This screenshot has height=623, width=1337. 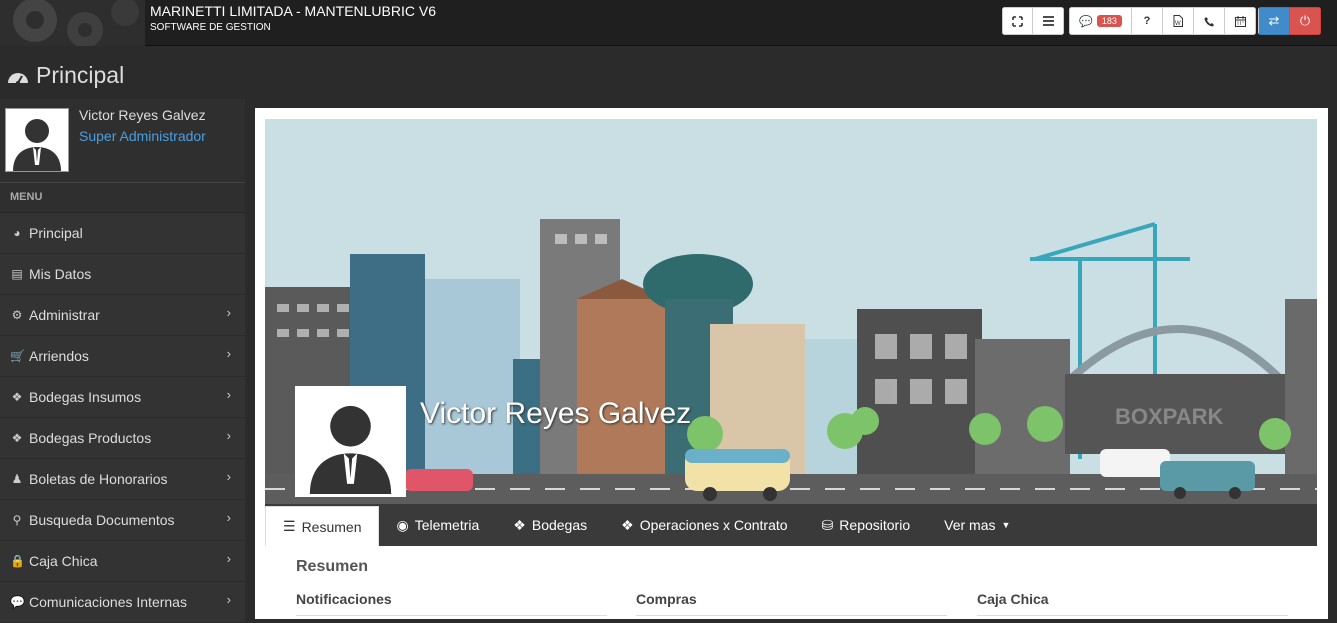 I want to click on sidebar-item-label: Arriendos, so click(x=59, y=356).